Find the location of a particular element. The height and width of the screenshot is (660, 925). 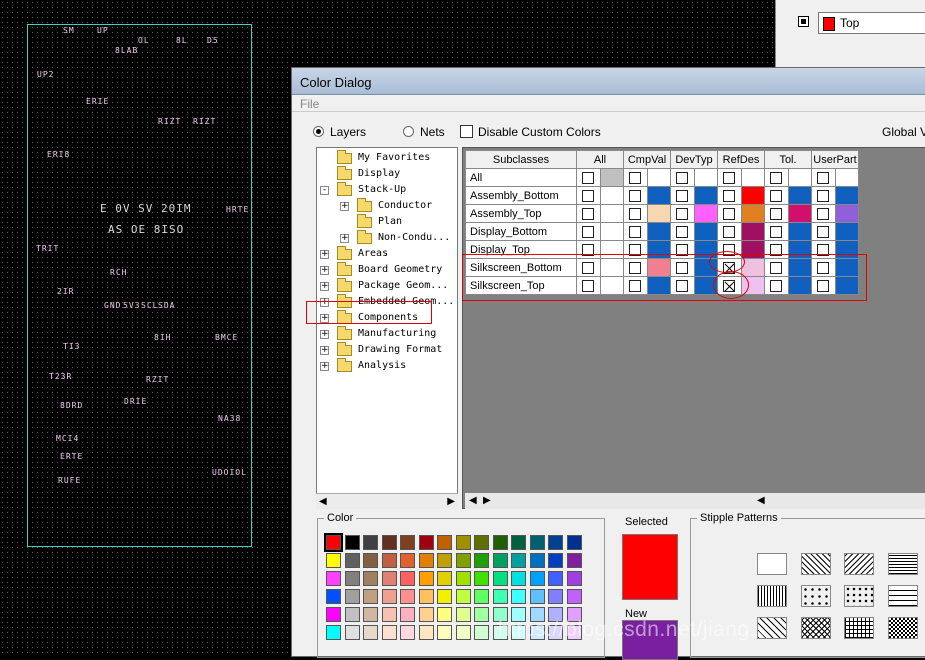

tree-horizontal-scrollbar: ◀ ▶ is located at coordinates (387, 501).